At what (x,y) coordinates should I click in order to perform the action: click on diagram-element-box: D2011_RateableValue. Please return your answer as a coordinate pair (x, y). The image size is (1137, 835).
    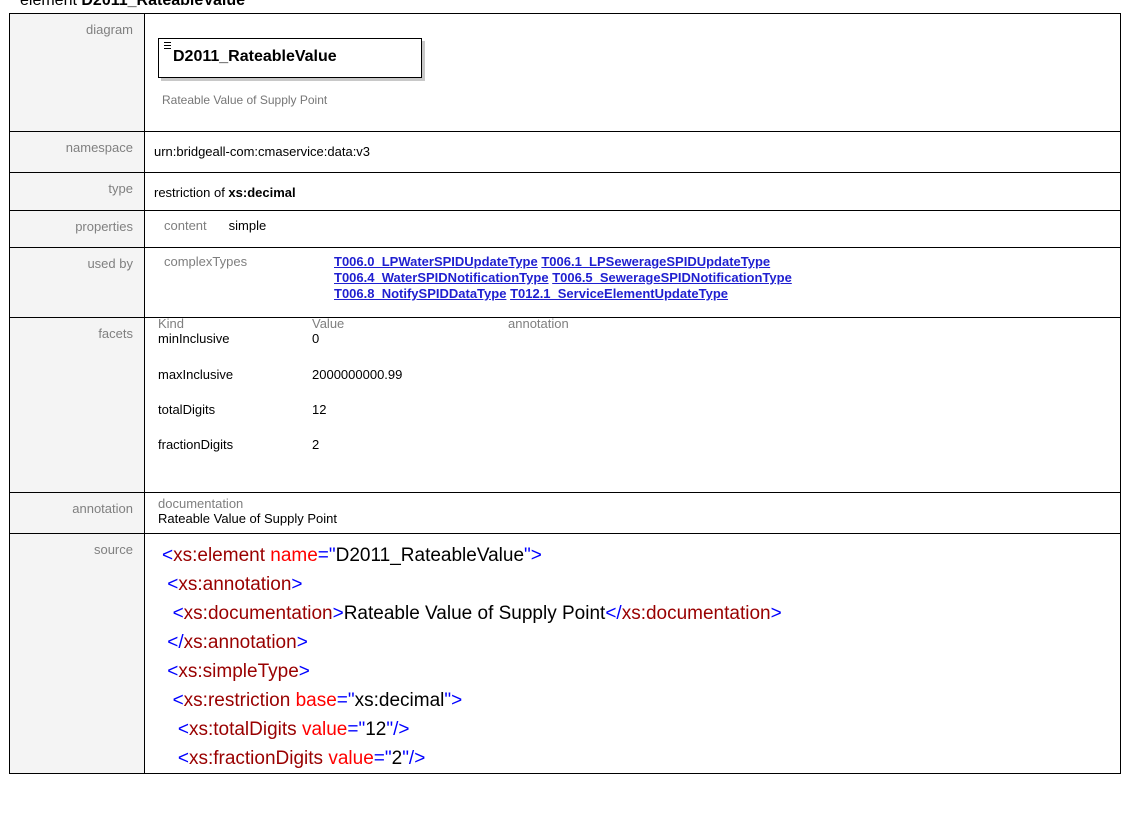
    Looking at the image, I should click on (290, 58).